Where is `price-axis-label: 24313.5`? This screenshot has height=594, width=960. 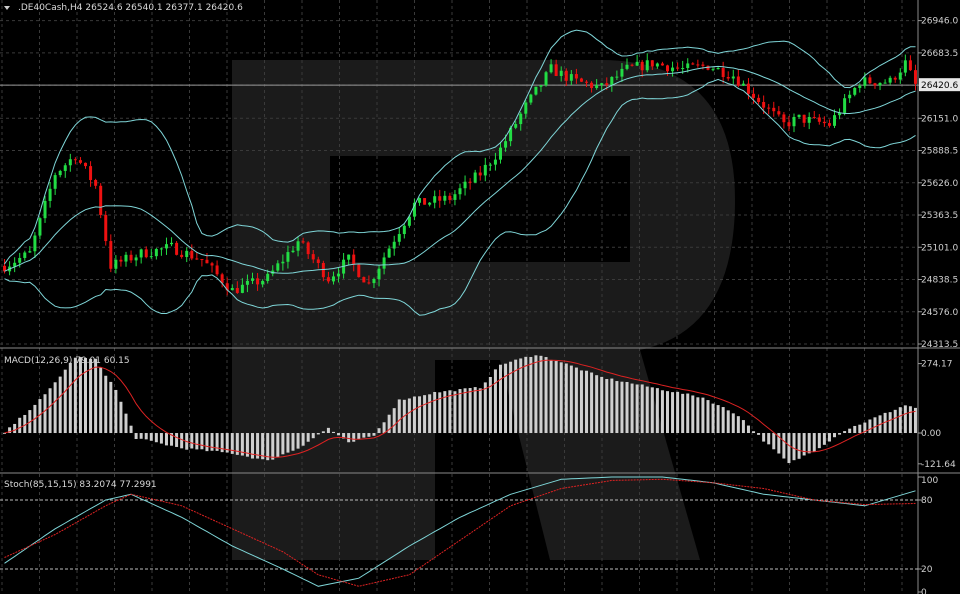
price-axis-label: 24313.5 is located at coordinates (939, 345).